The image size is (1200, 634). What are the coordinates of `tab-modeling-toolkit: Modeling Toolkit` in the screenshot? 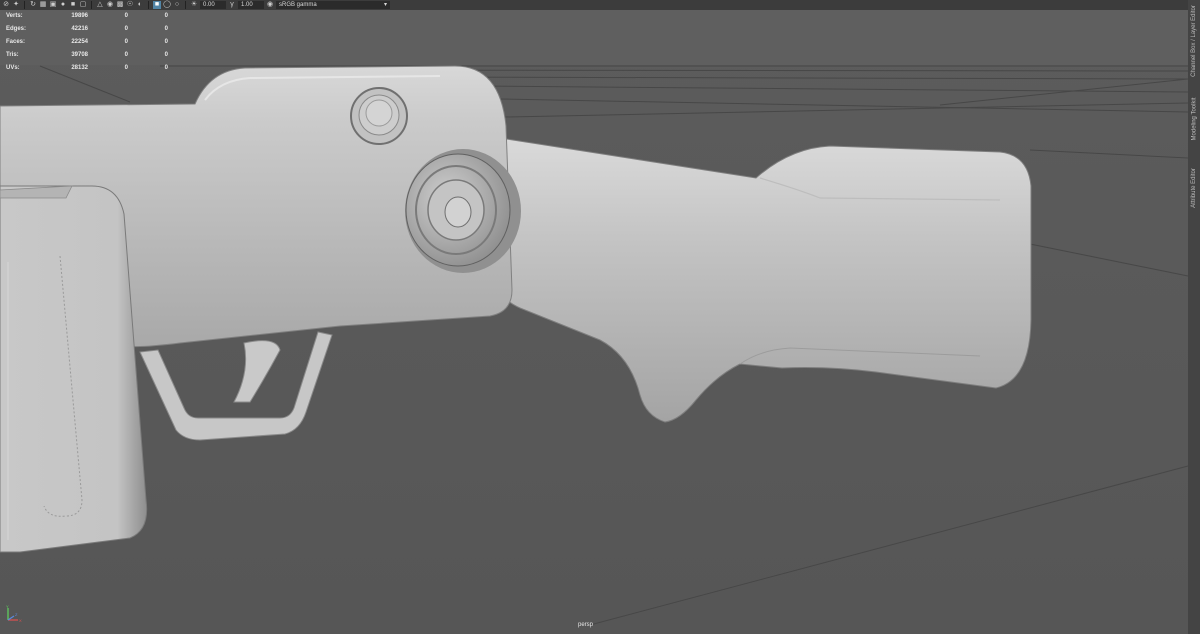 It's located at (1194, 119).